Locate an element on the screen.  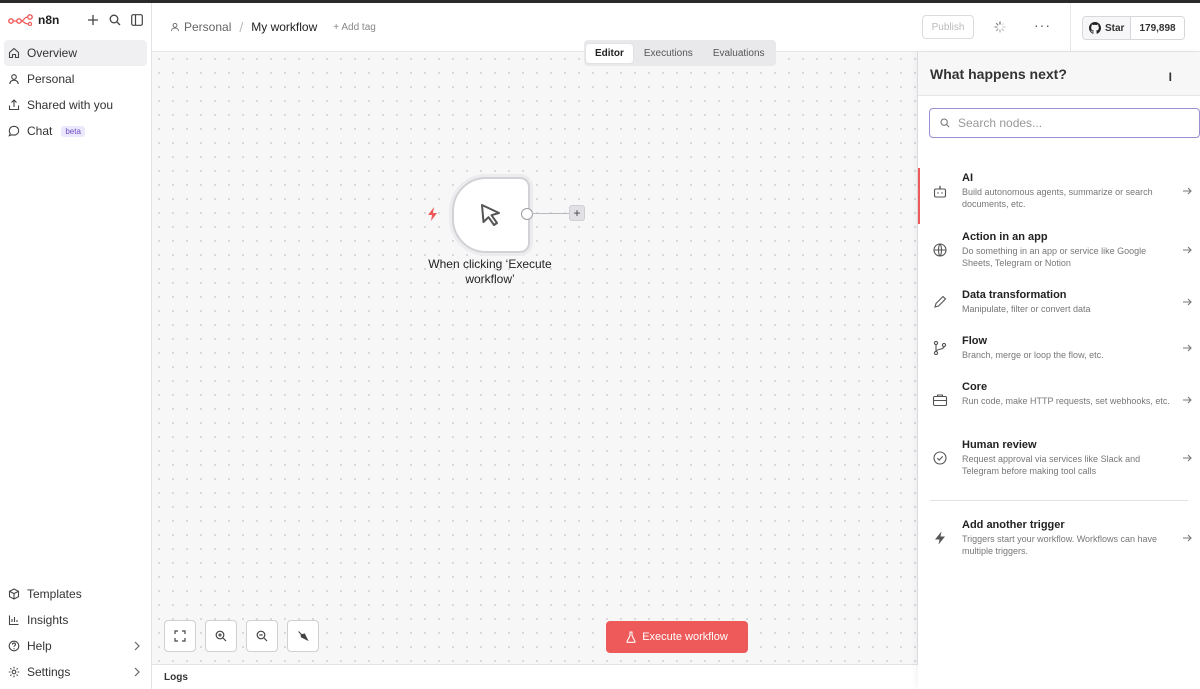
tab-editor: Editor is located at coordinates (609, 53).